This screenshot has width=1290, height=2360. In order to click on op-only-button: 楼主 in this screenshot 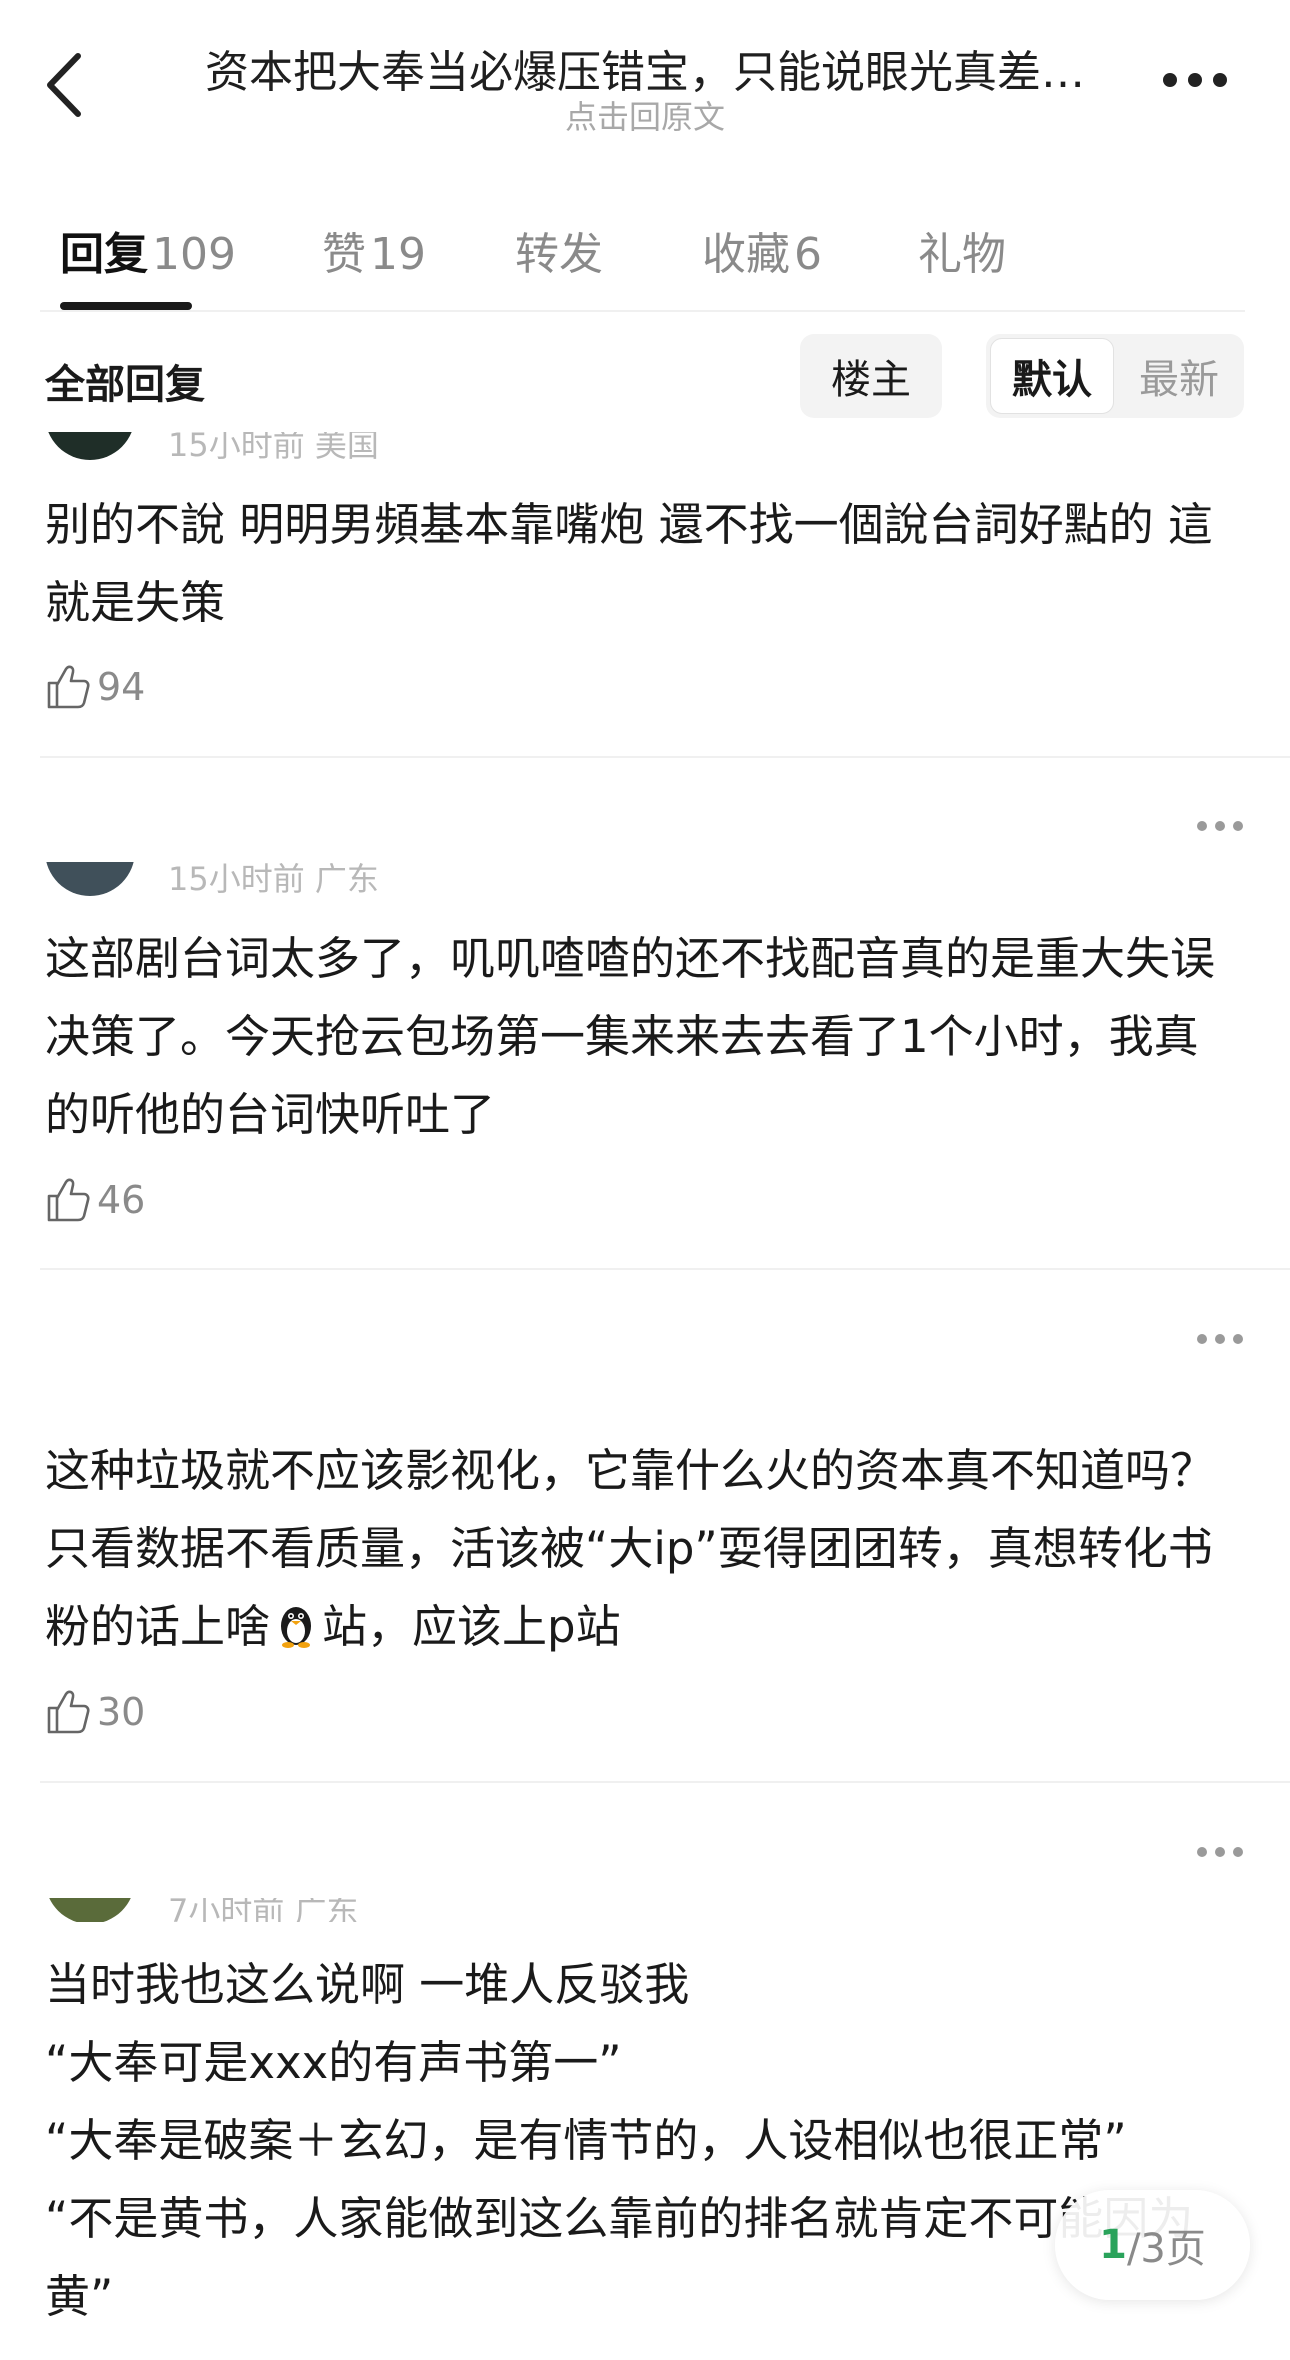, I will do `click(871, 376)`.